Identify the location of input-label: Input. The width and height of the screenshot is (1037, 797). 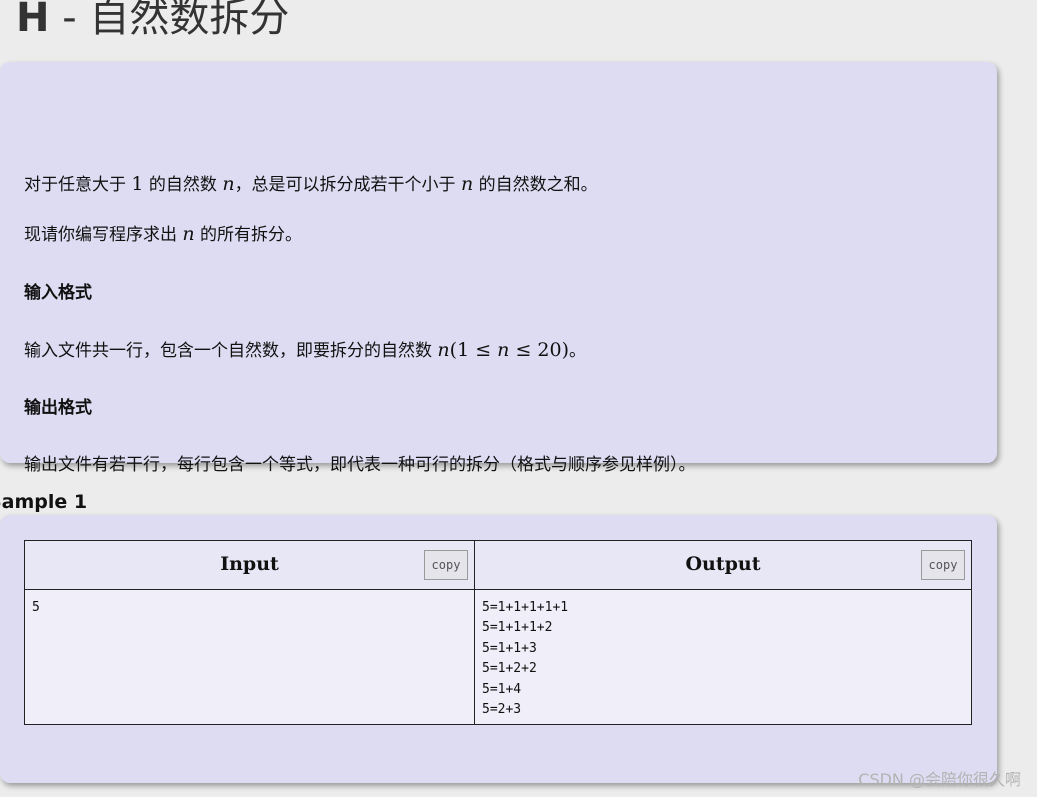
(249, 564).